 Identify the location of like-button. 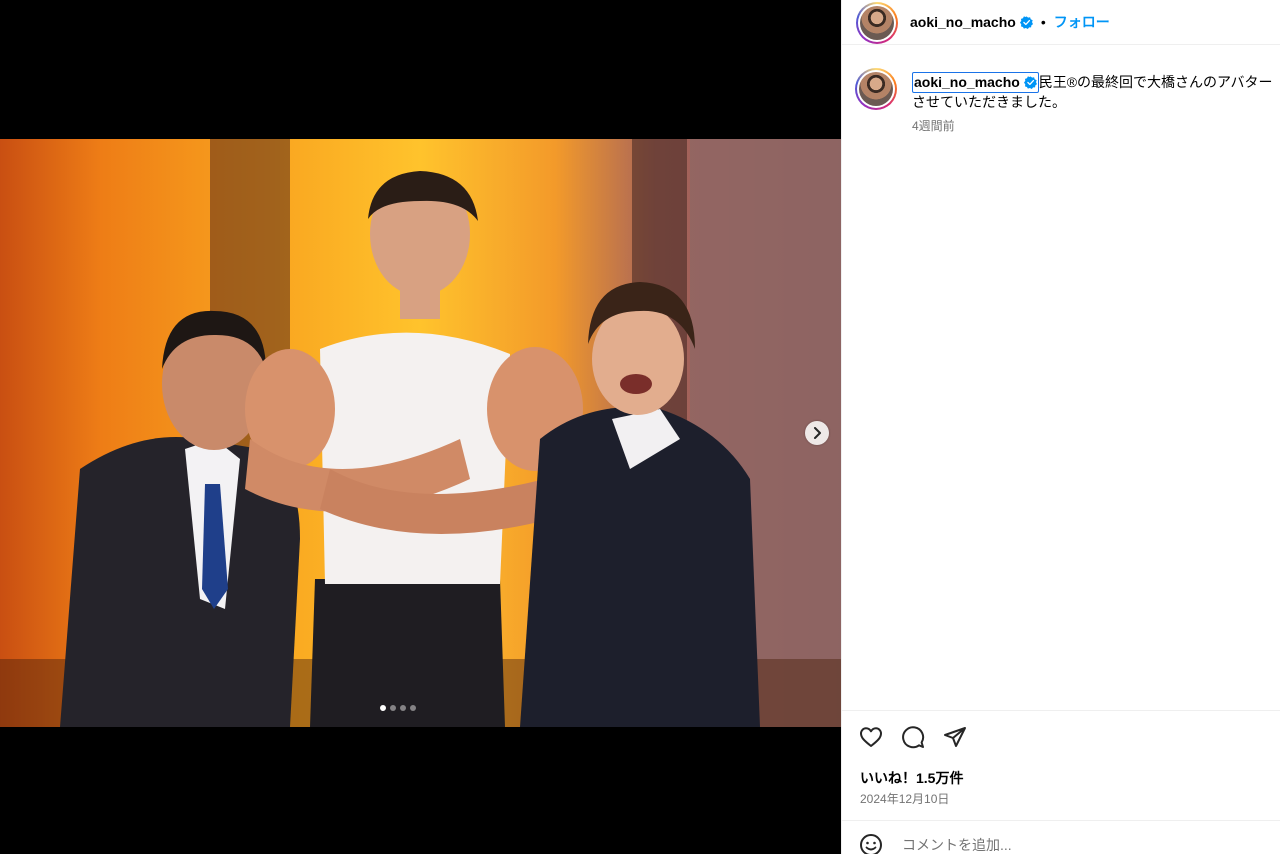
(871, 737).